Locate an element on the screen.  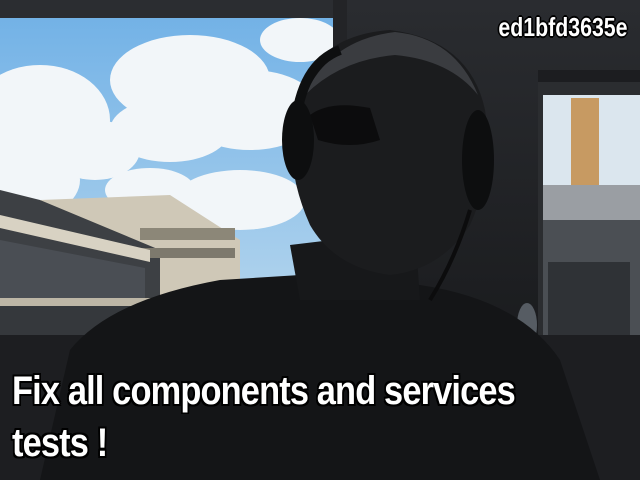
headphone-cup-right is located at coordinates (478, 160).